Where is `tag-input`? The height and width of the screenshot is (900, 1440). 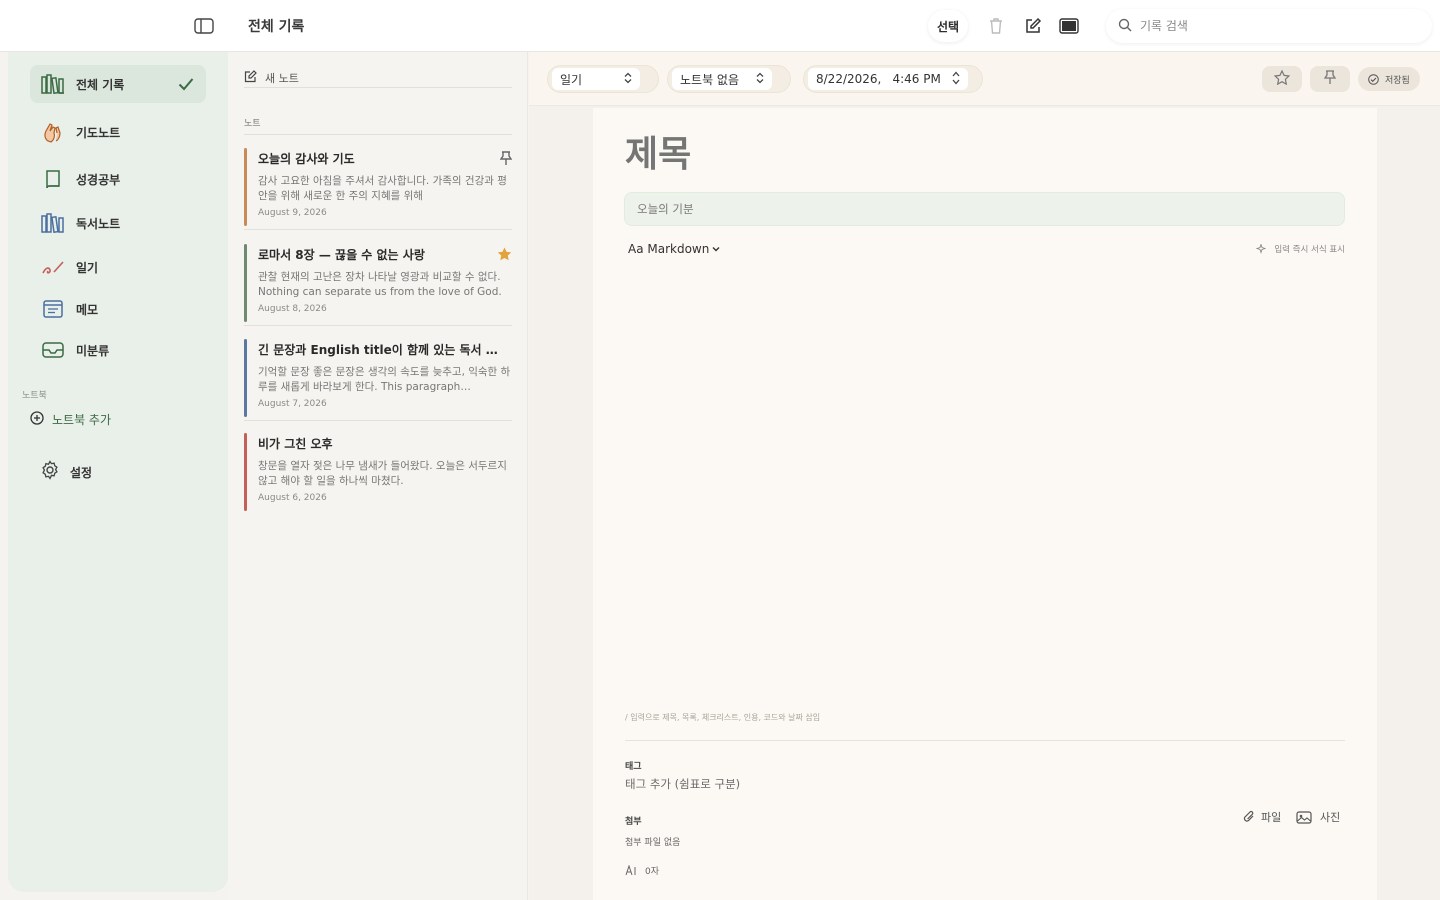 tag-input is located at coordinates (825, 784).